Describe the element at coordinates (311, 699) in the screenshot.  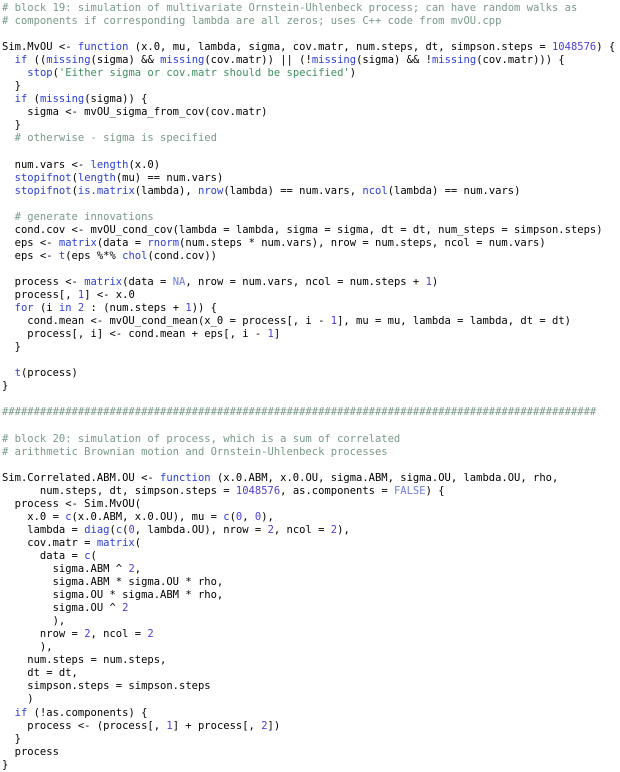
I see `code-line: )` at that location.